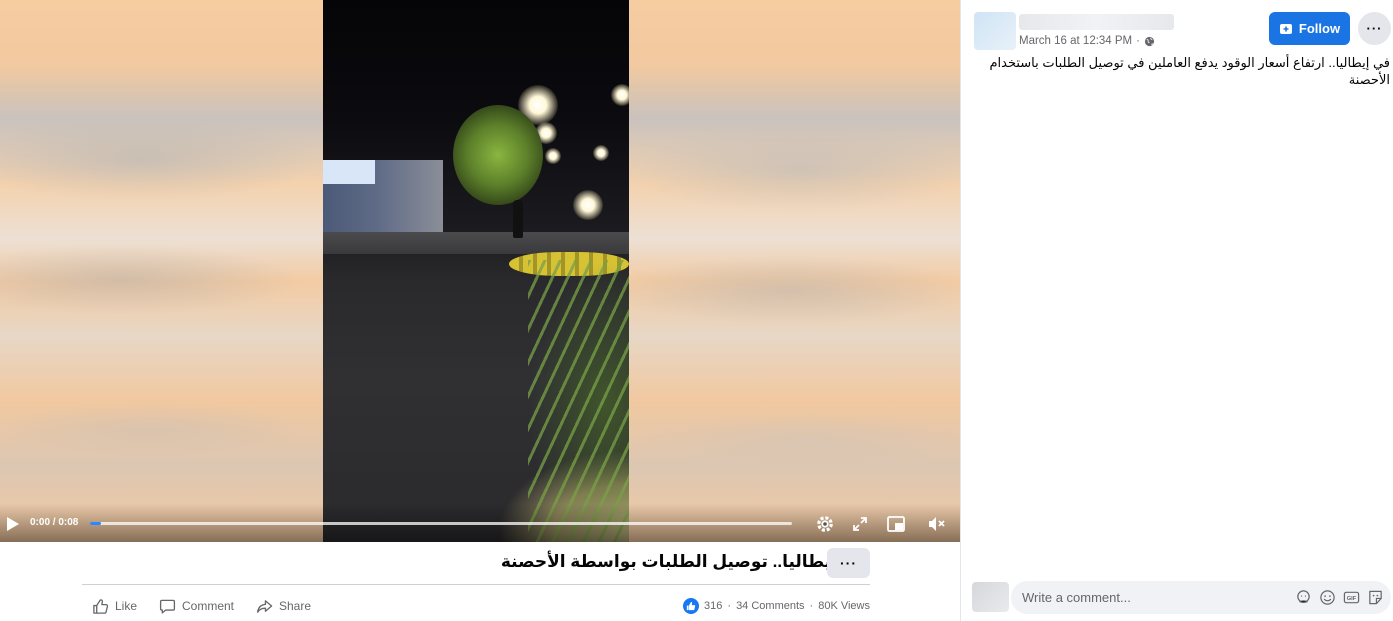  I want to click on post-meta: March 16 at 12:34 PM ·, so click(1087, 41).